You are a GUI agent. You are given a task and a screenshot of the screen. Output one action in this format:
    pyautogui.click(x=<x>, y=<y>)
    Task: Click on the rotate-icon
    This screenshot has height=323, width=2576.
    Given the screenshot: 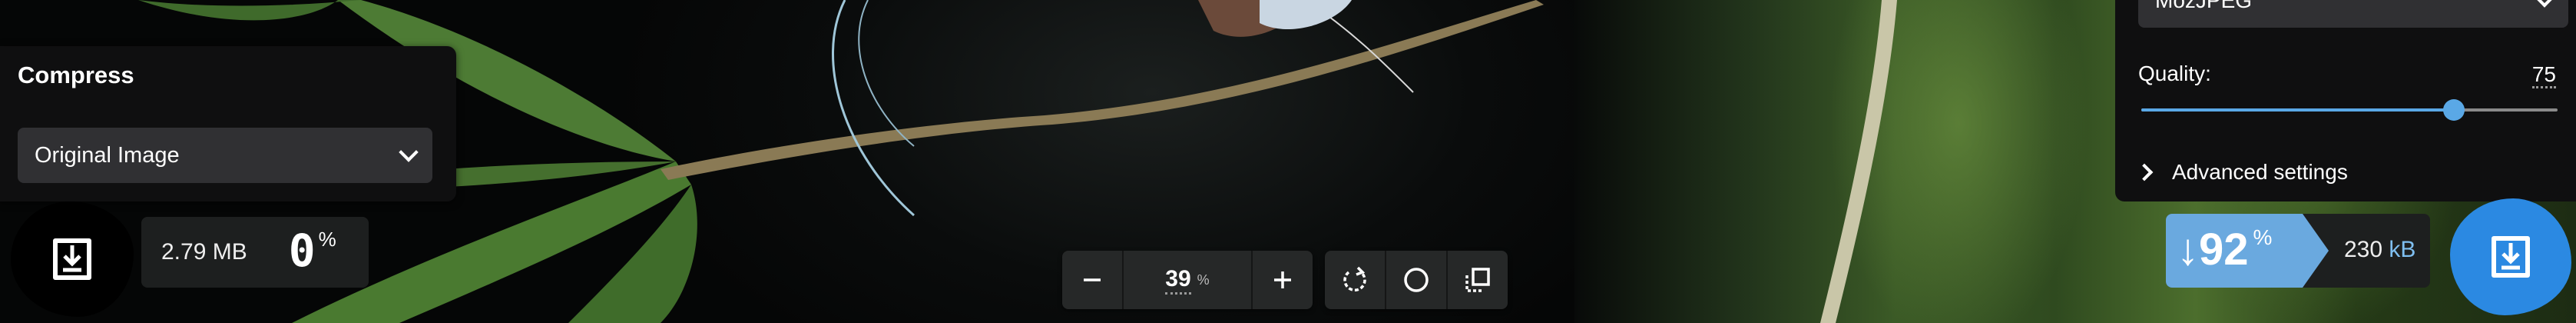 What is the action you would take?
    pyautogui.click(x=1354, y=278)
    